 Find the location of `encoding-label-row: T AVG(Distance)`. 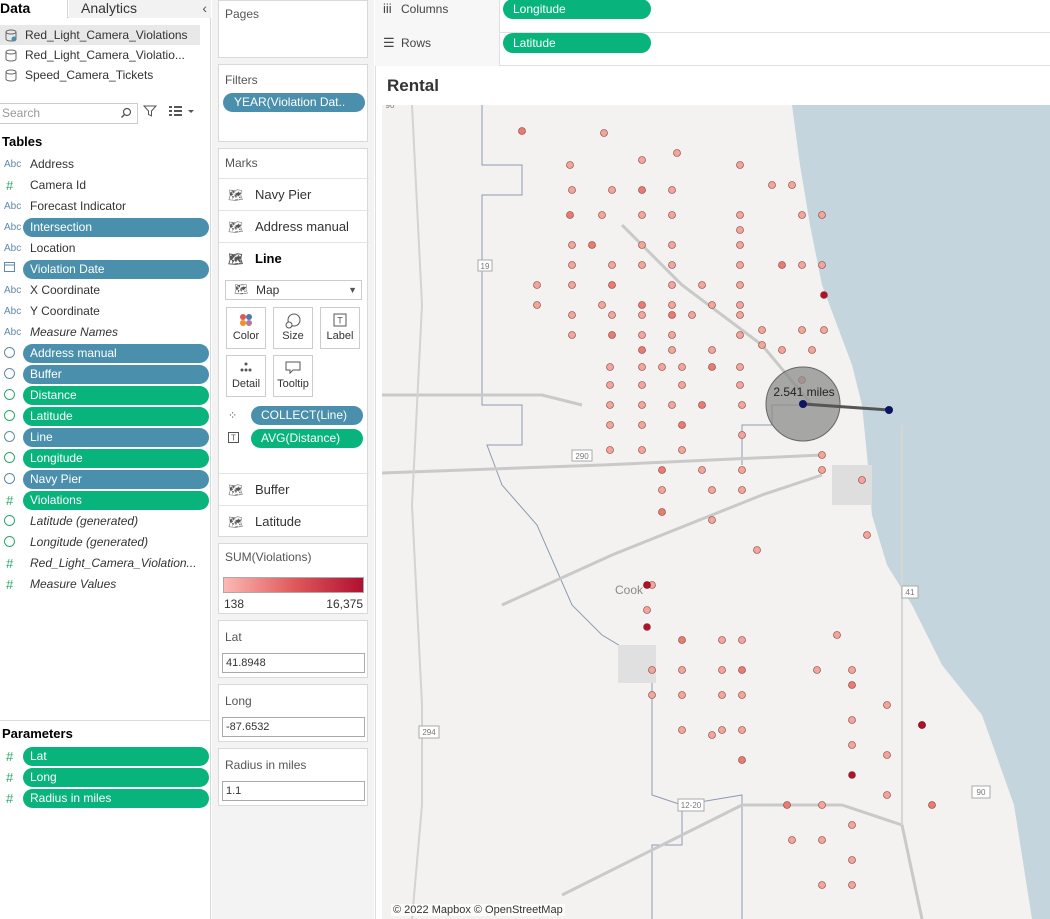

encoding-label-row: T AVG(Distance) is located at coordinates (294, 439).